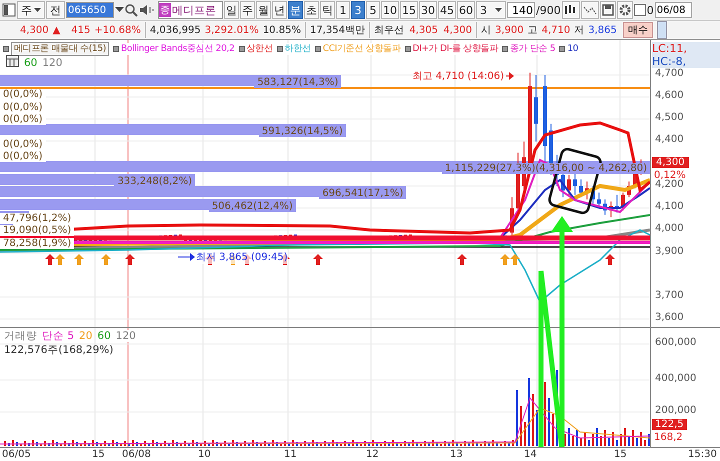 The image size is (720, 461). What do you see at coordinates (457, 30) in the screenshot?
I see `bid-price: 4,300` at bounding box center [457, 30].